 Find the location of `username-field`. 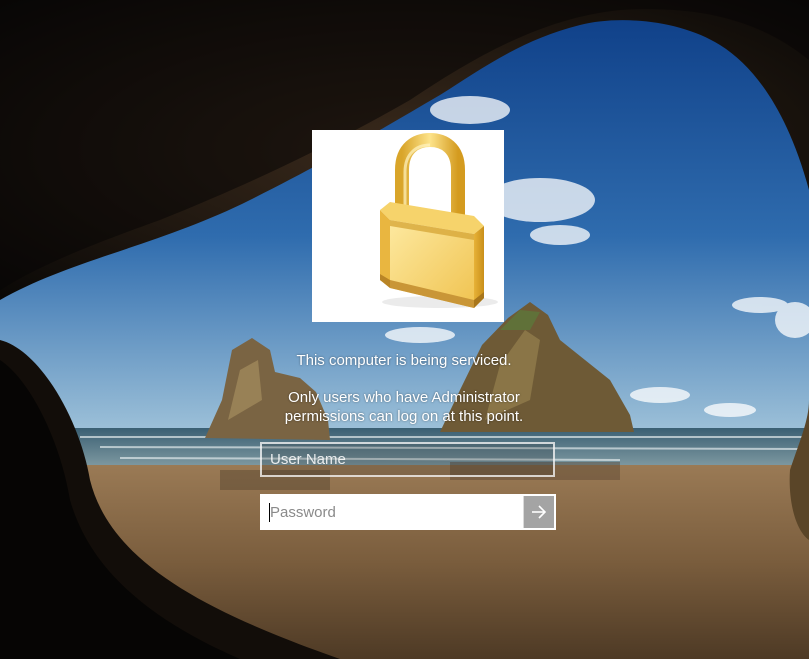

username-field is located at coordinates (407, 459).